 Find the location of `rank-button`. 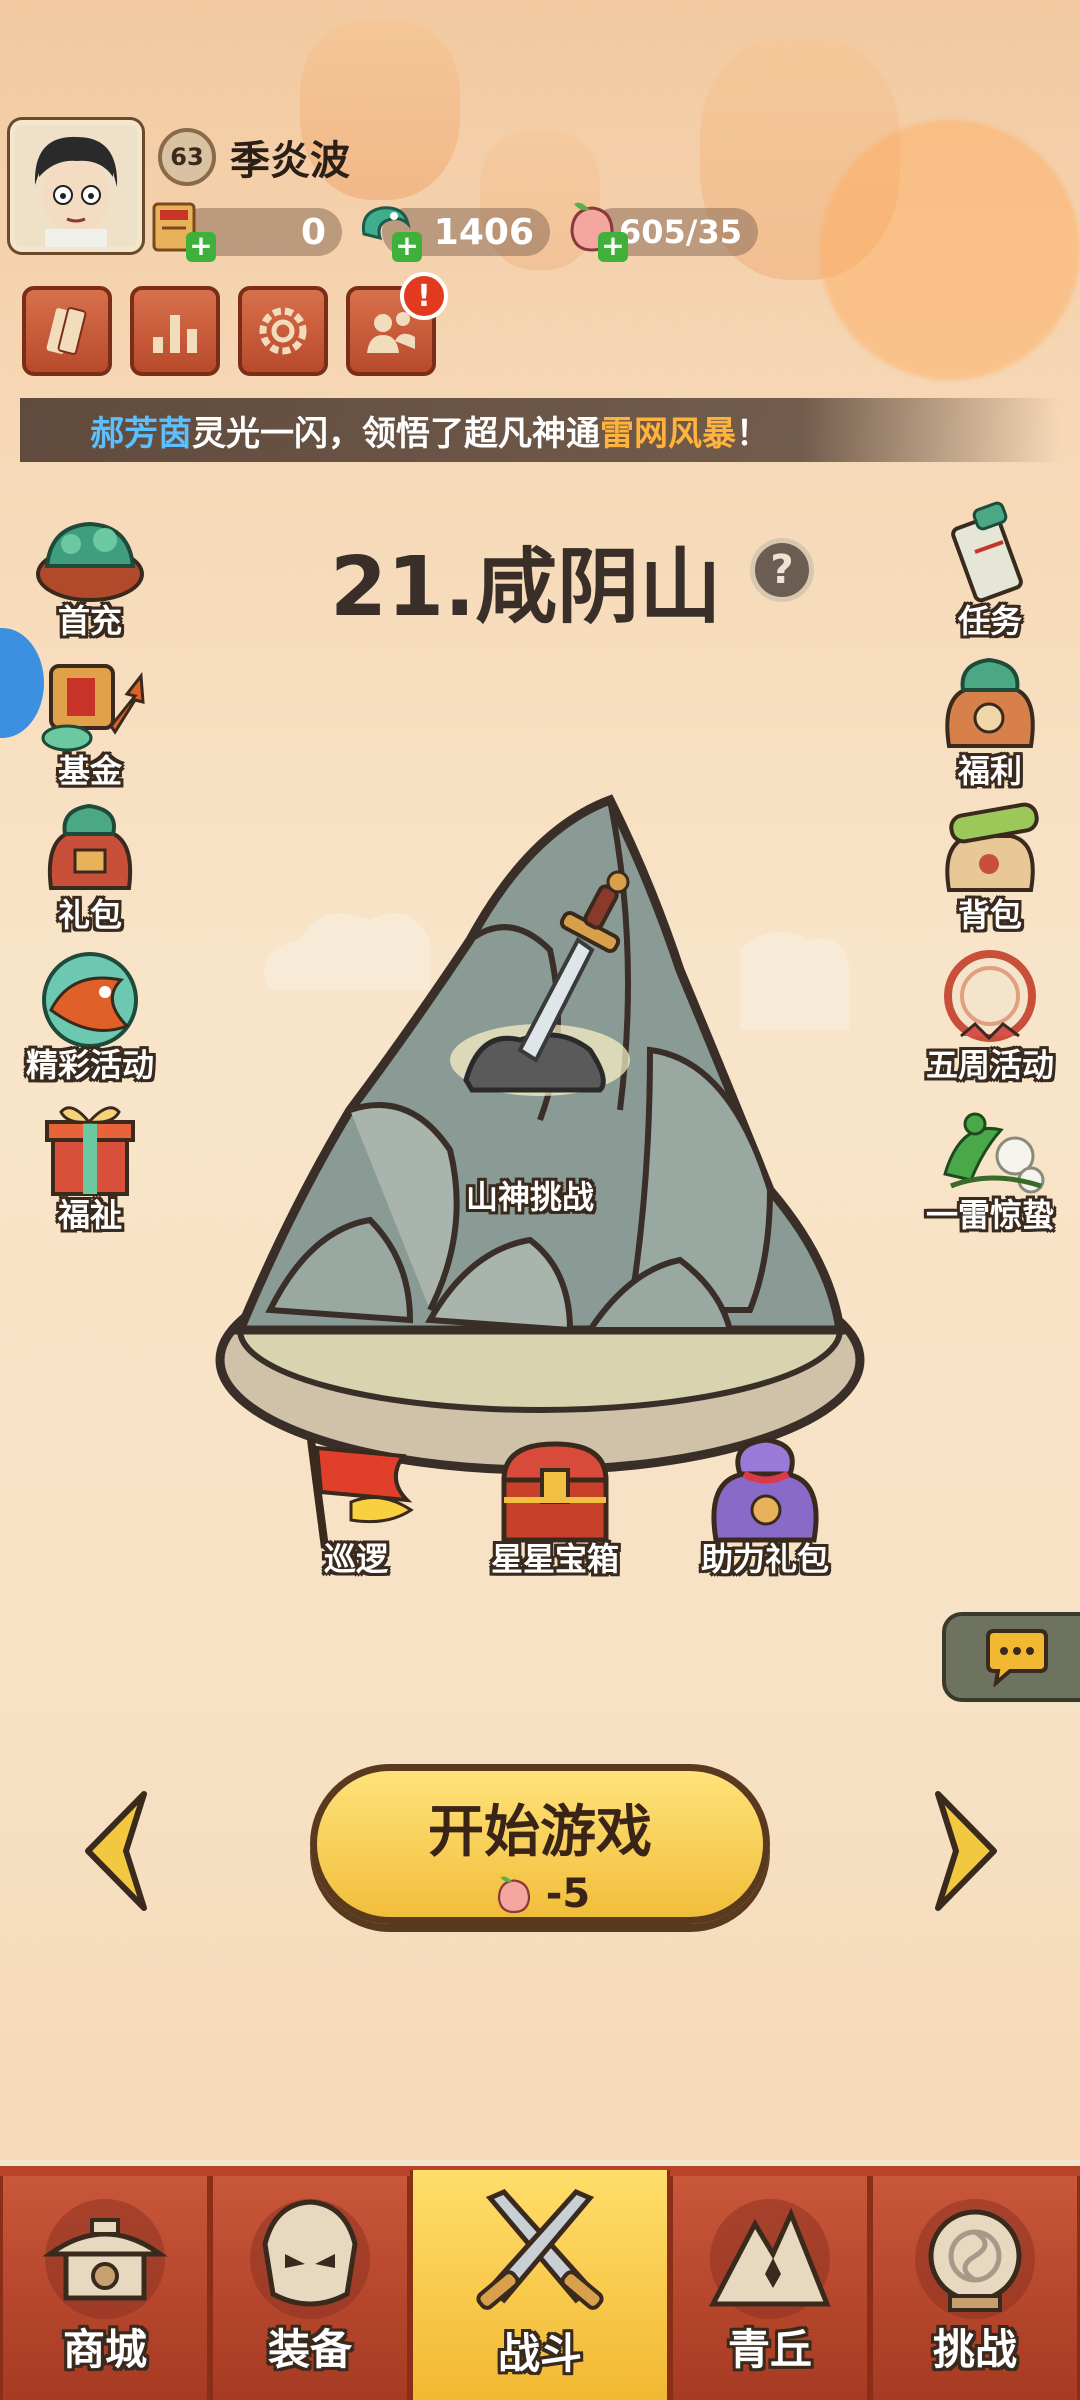

rank-button is located at coordinates (175, 331).